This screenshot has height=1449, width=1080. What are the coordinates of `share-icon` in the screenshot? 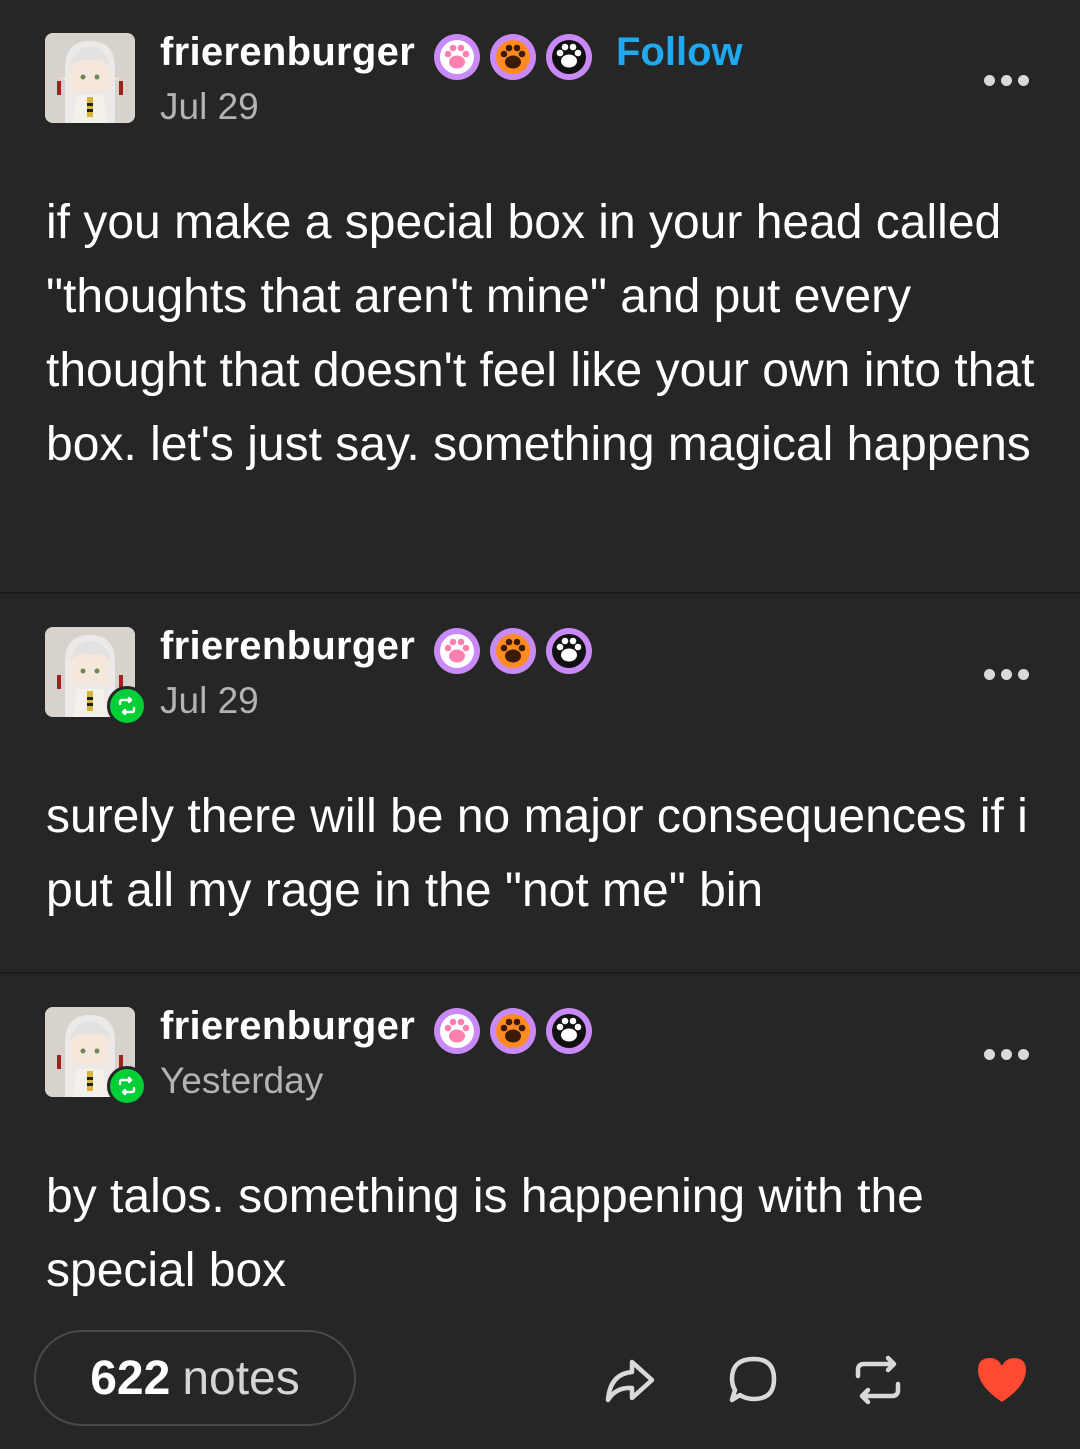 It's located at (630, 1380).